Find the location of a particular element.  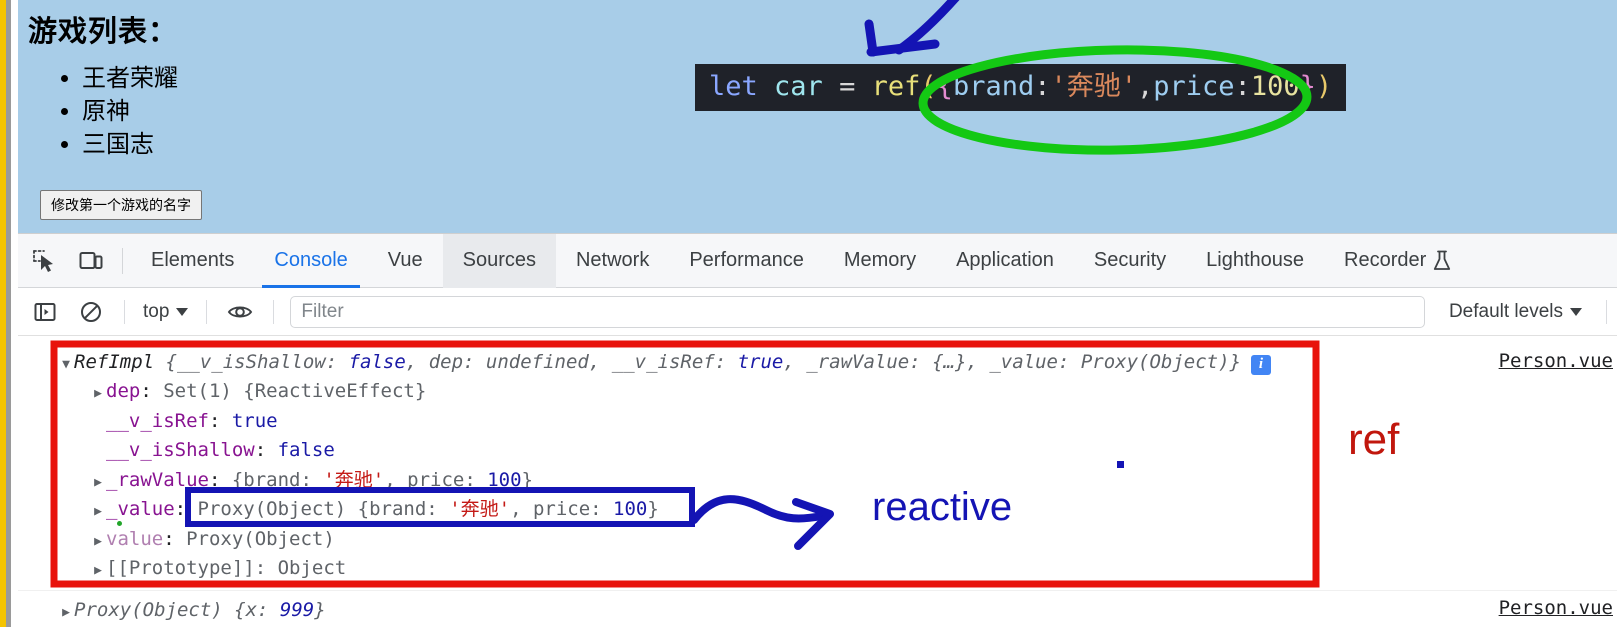

code-token-price-value: 100 is located at coordinates (1275, 86).